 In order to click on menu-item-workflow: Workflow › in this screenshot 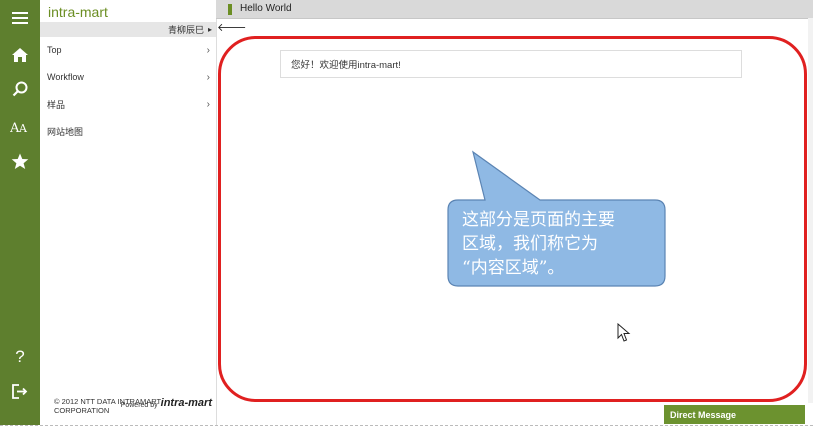, I will do `click(128, 77)`.